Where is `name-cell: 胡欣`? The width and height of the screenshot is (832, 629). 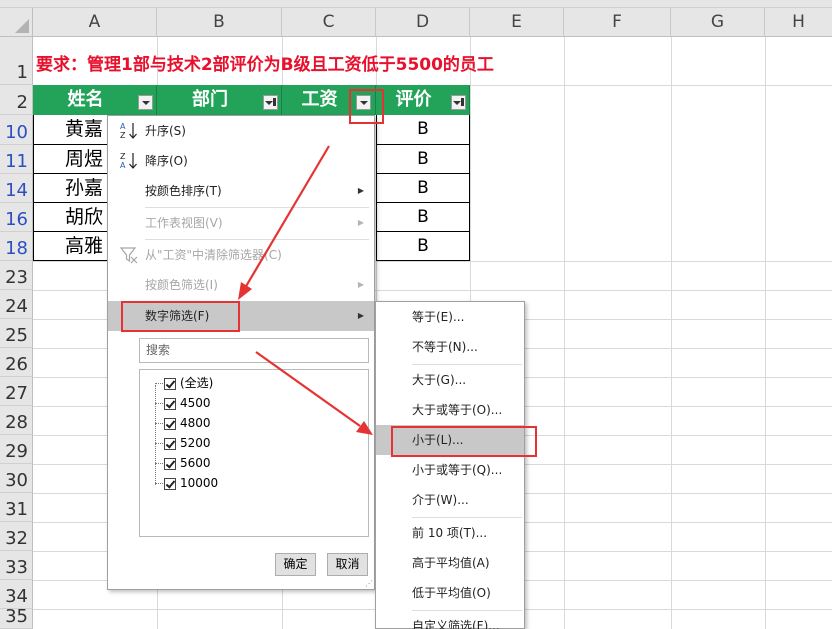
name-cell: 胡欣 is located at coordinates (70, 217).